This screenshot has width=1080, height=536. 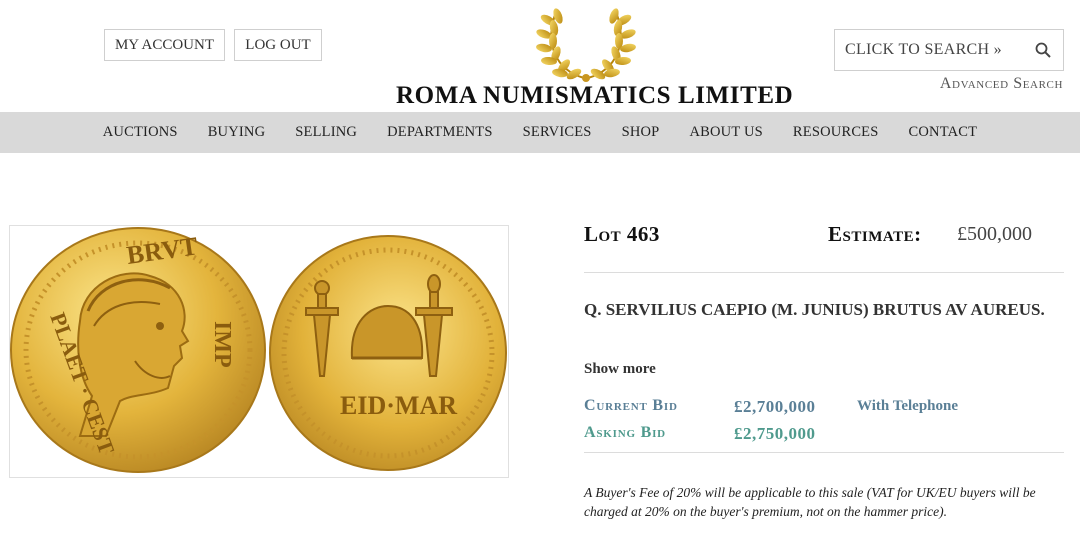 I want to click on log-out-button: LOG OUT, so click(x=278, y=45).